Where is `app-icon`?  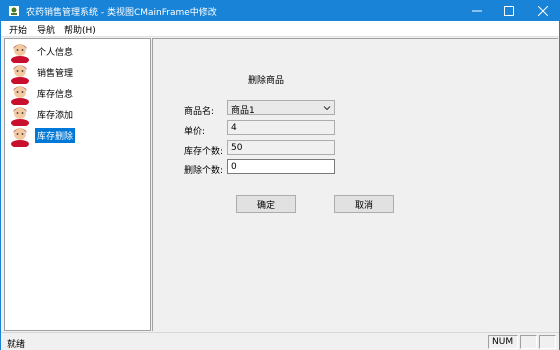 app-icon is located at coordinates (14, 11).